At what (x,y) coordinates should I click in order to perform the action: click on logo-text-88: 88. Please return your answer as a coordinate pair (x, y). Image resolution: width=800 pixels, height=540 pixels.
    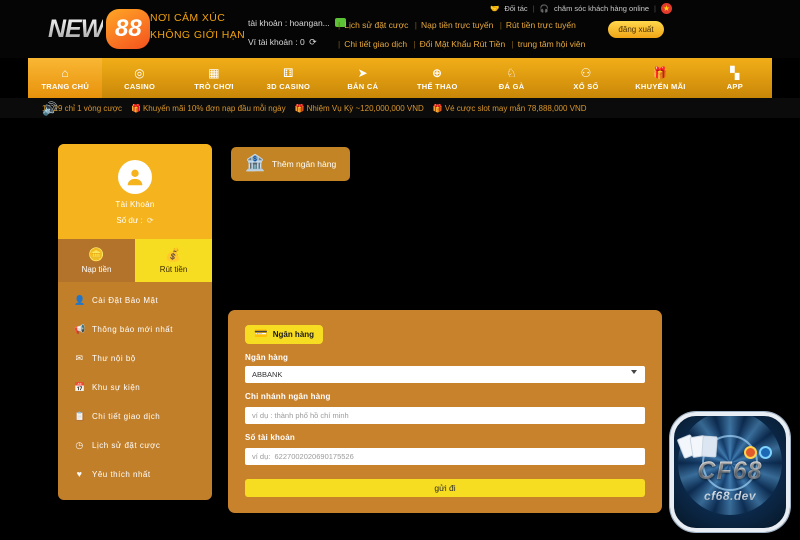
    Looking at the image, I should click on (128, 28).